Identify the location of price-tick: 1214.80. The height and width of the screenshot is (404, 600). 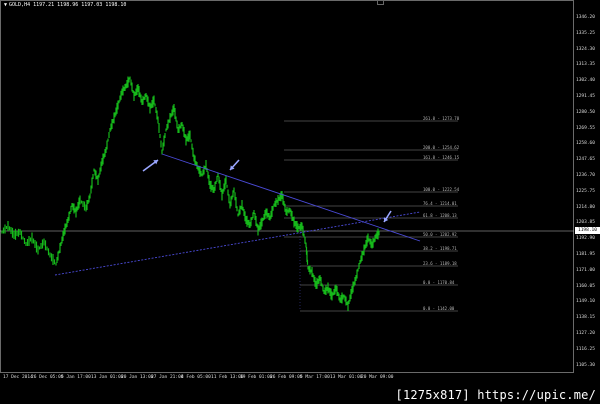
(585, 207).